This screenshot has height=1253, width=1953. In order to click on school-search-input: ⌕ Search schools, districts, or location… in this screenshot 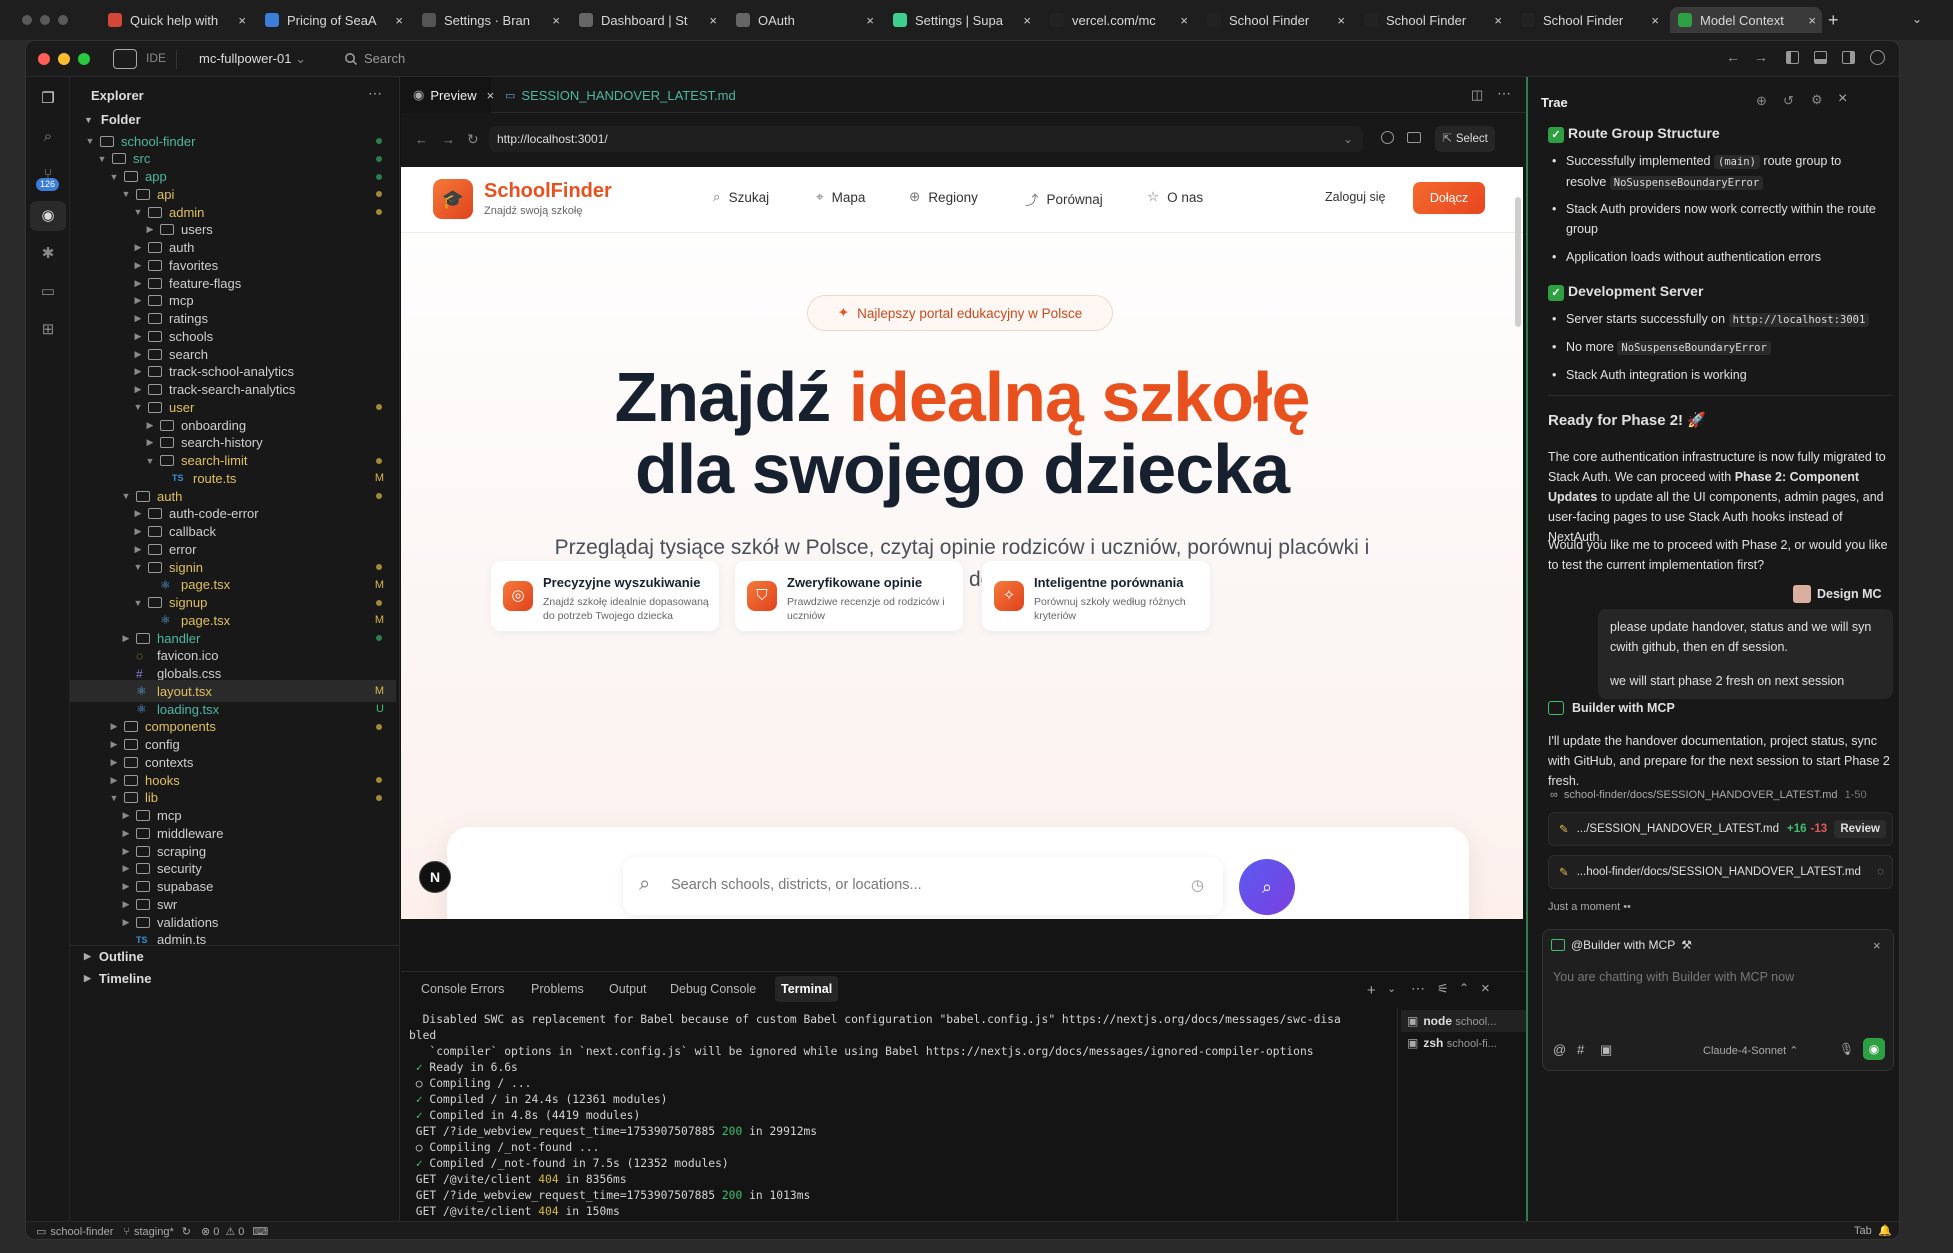, I will do `click(923, 886)`.